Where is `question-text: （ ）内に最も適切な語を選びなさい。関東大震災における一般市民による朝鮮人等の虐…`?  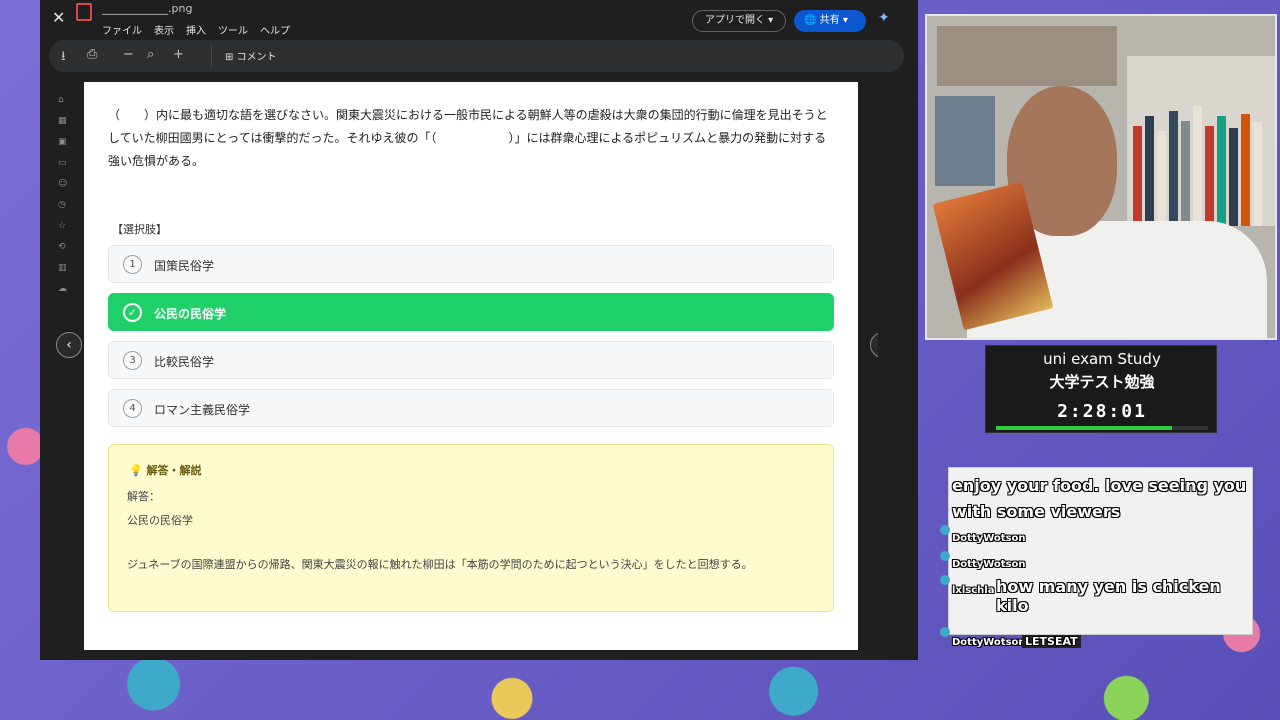
question-text: （ ）内に最も適切な語を選びなさい。関東大震災における一般市民による朝鮮人等の虐… is located at coordinates (468, 138).